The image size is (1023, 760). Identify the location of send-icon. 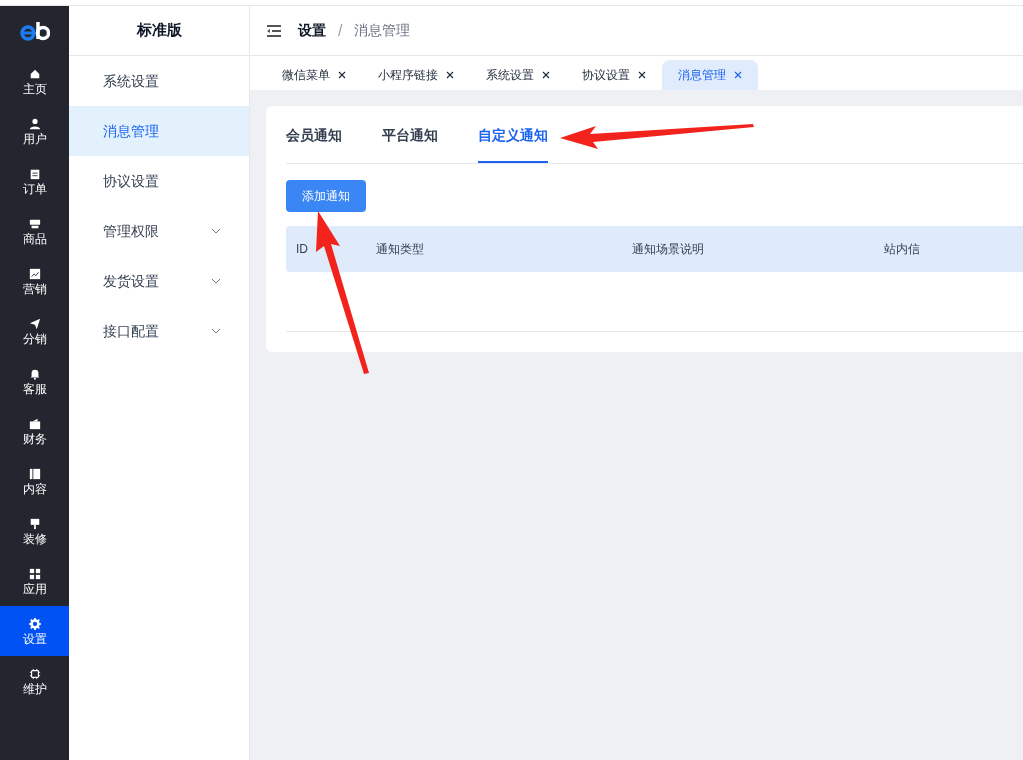
(34, 323).